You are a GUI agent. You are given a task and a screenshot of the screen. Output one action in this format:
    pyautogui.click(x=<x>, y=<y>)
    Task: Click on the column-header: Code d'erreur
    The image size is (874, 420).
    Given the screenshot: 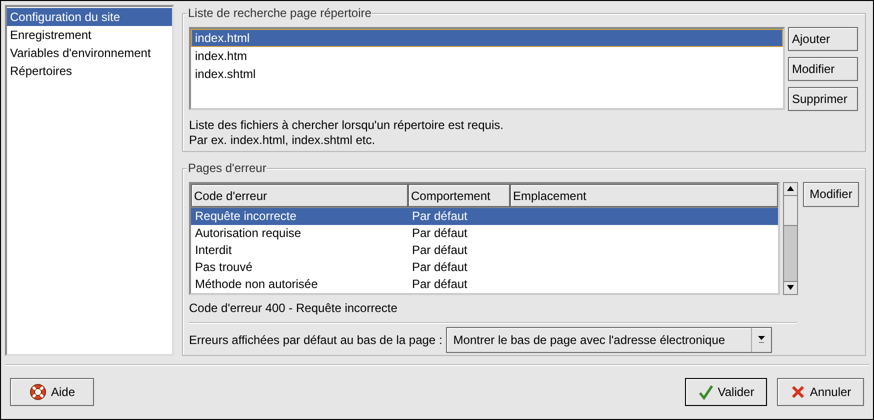 What is the action you would take?
    pyautogui.click(x=299, y=195)
    